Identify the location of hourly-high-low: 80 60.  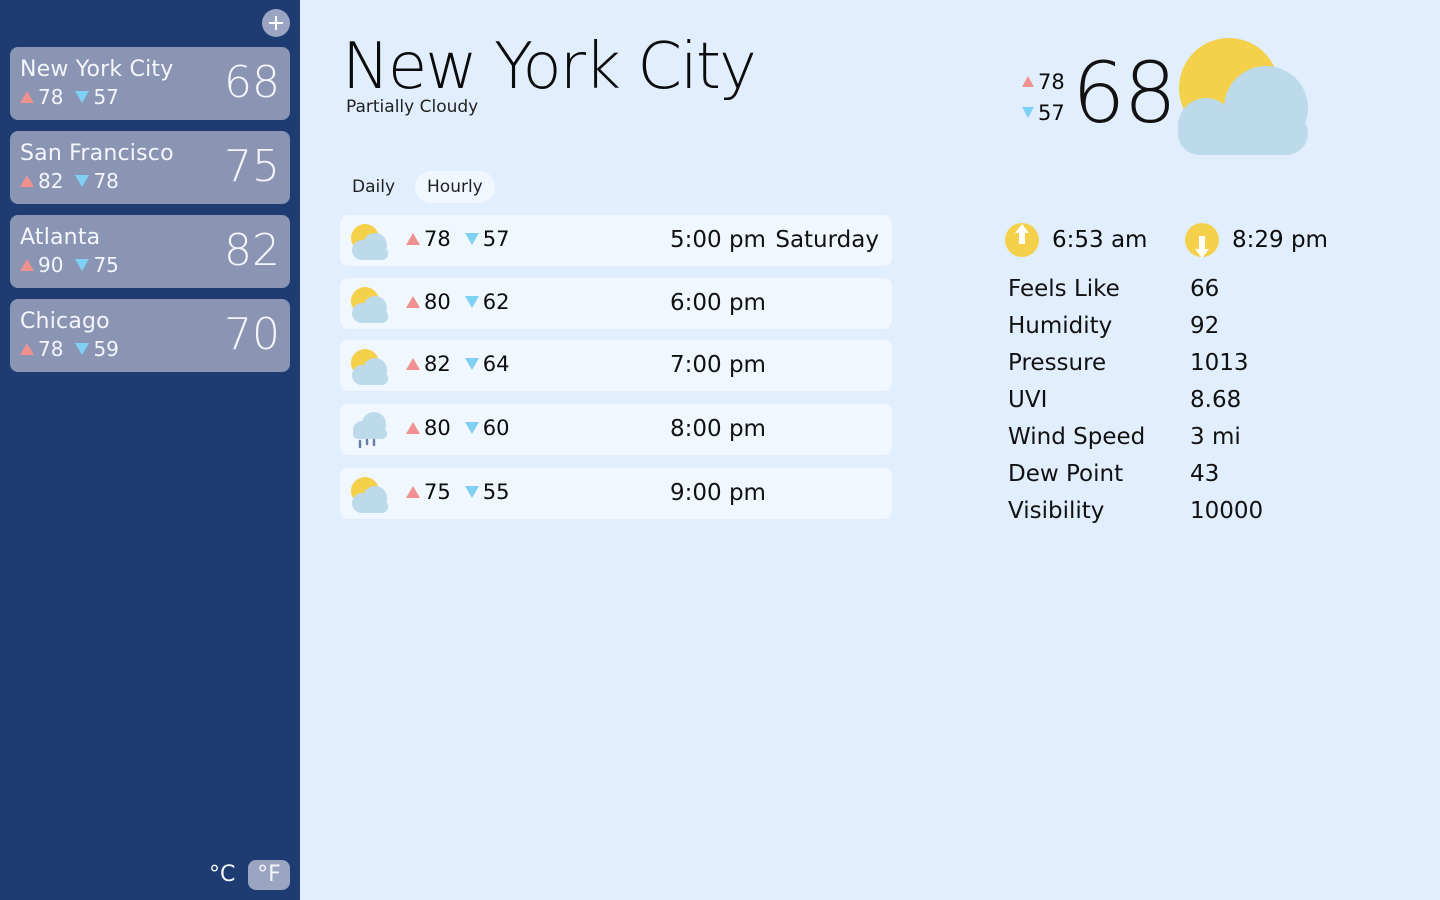
(457, 428).